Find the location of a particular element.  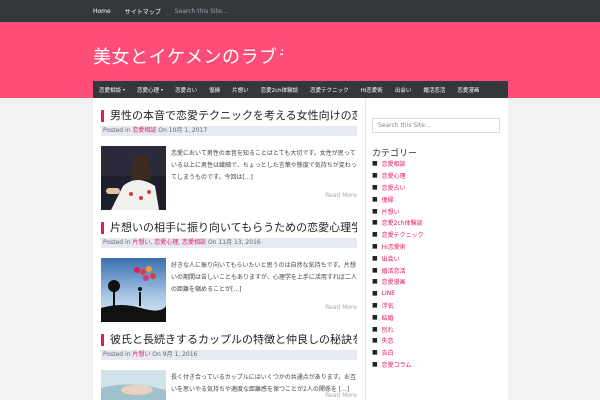

nav-item-9: 出会い is located at coordinates (403, 90).